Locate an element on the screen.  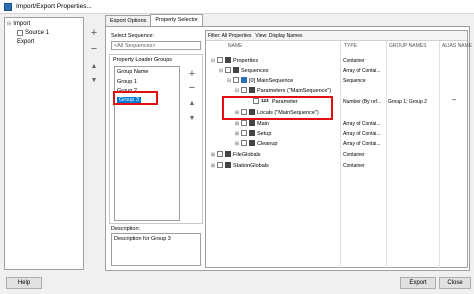
tree-buttons: + − ▲ ▼ is located at coordinates (94, 143).